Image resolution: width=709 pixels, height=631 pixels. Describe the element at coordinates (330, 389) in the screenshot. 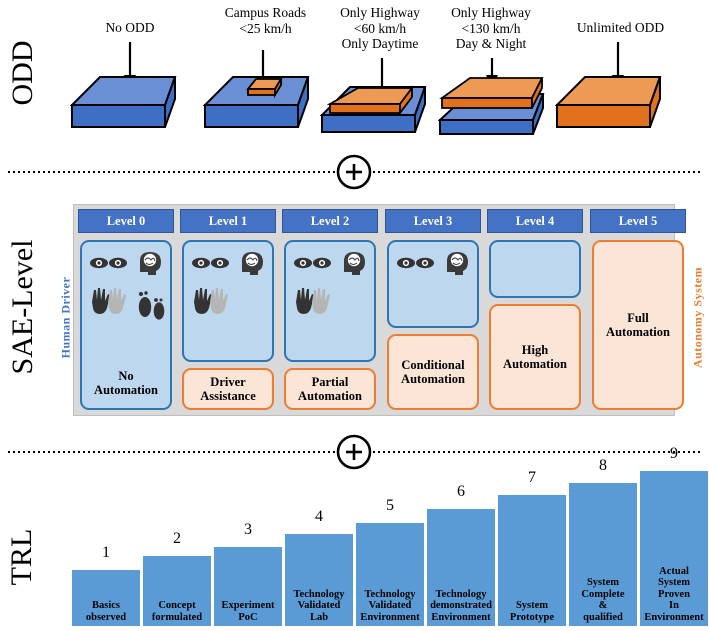

I see `sae-system-box-level-2: Partial Automation` at that location.